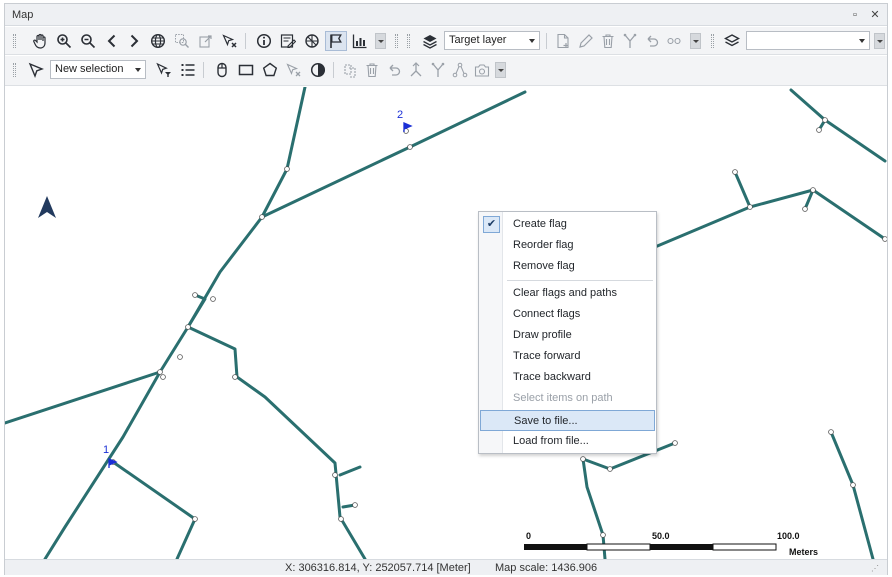  I want to click on close-icon: ✕, so click(875, 15).